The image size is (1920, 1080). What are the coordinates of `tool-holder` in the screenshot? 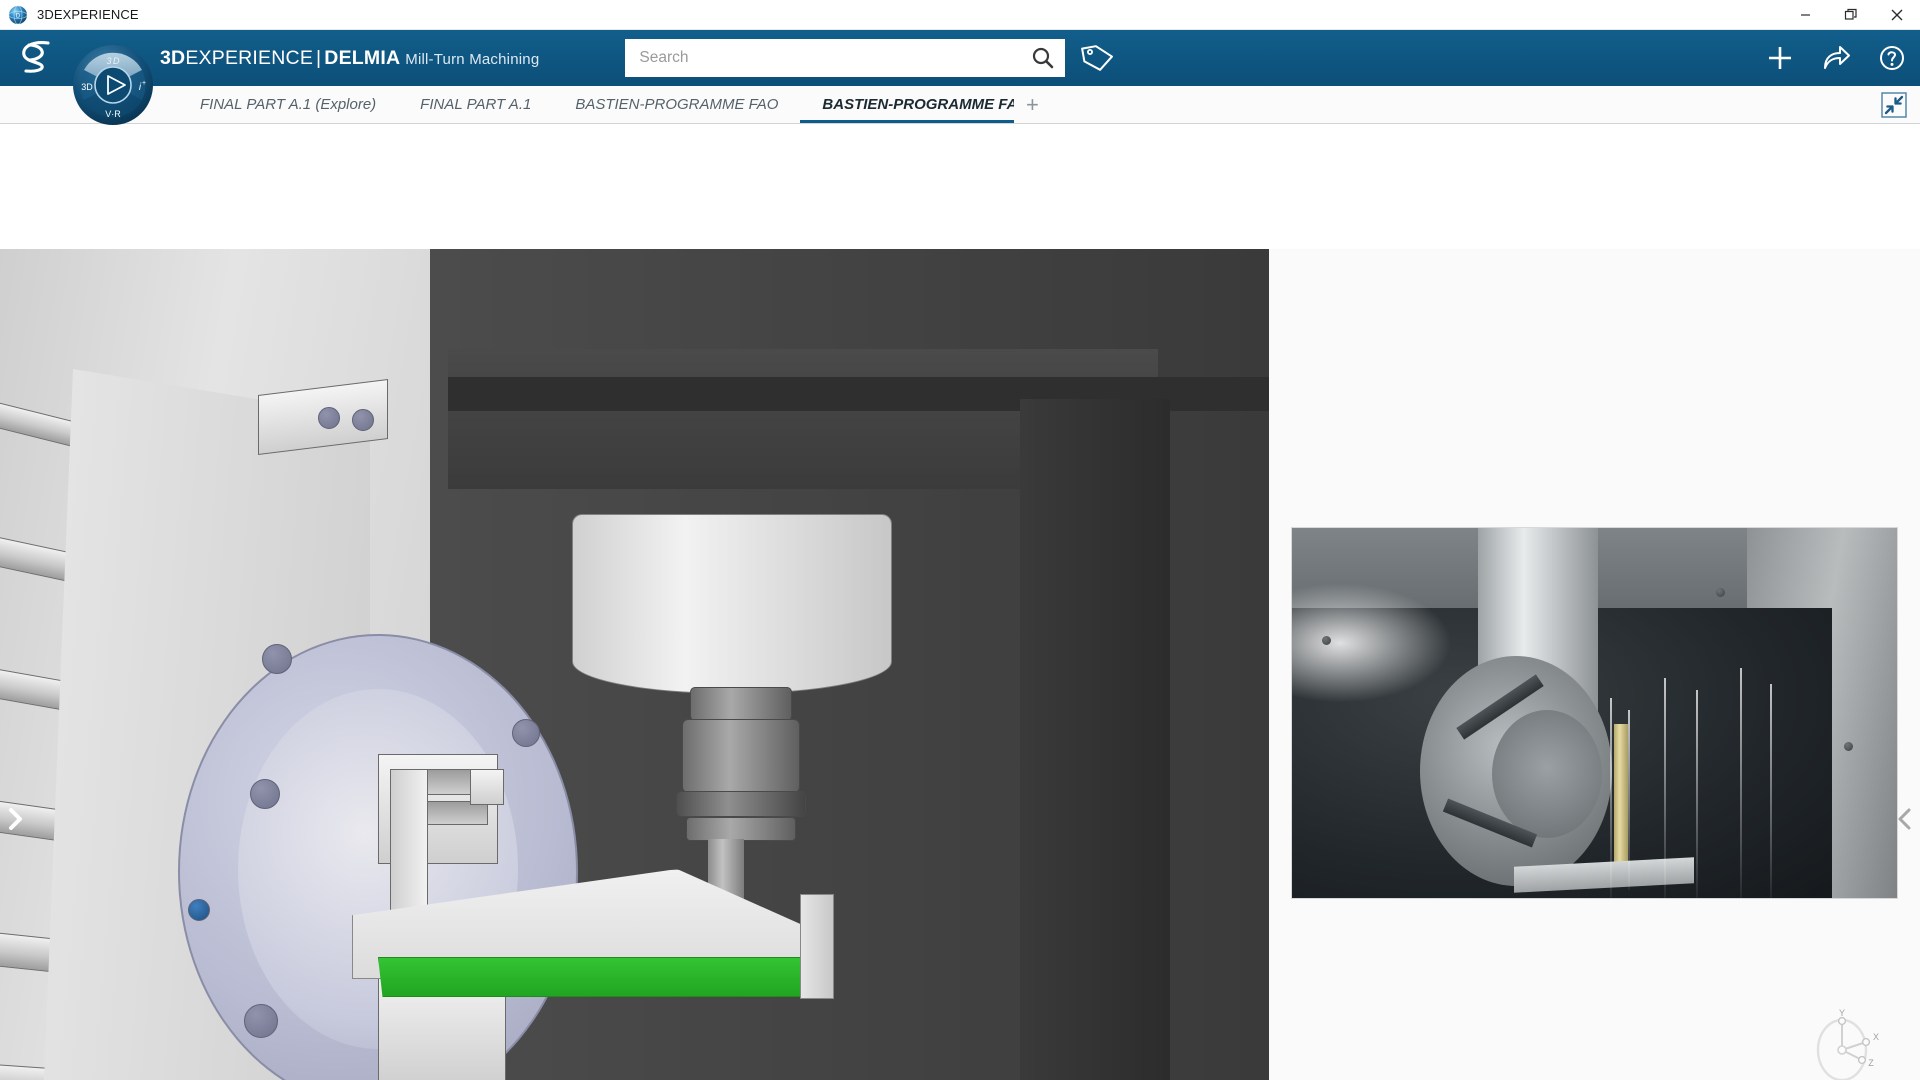 It's located at (741, 756).